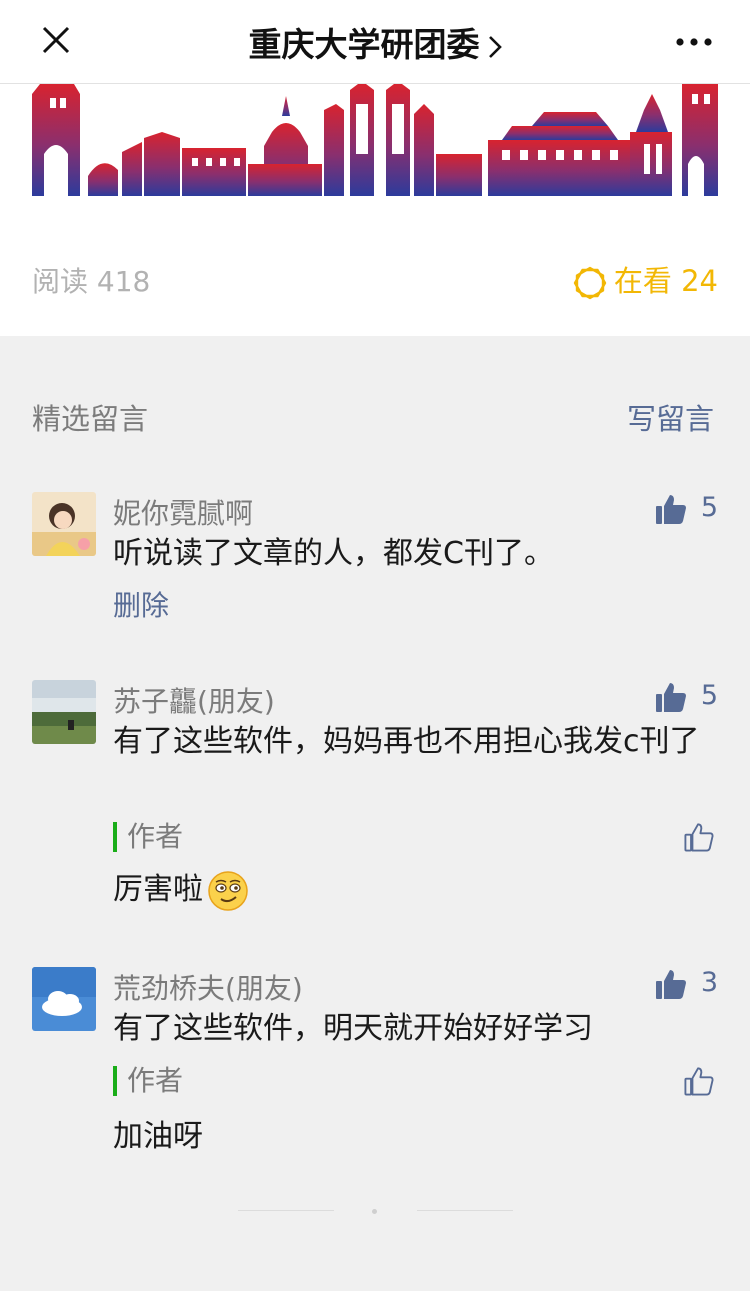 The height and width of the screenshot is (1291, 750). What do you see at coordinates (465, 1210) in the screenshot?
I see `end-divider-right` at bounding box center [465, 1210].